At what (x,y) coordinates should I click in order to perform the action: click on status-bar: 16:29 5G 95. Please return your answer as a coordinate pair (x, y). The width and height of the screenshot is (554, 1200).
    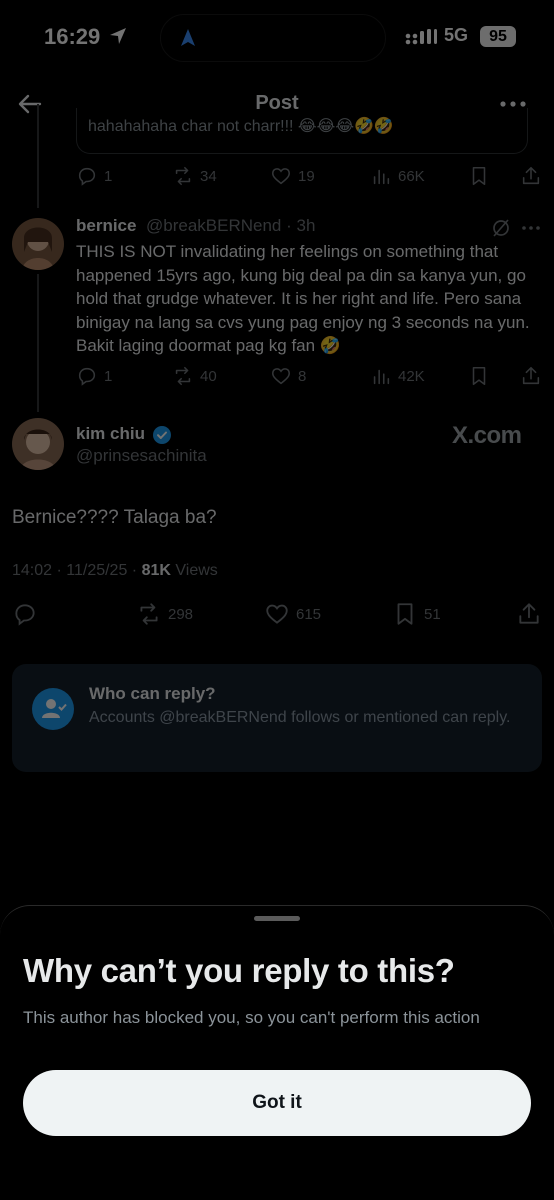
    Looking at the image, I should click on (277, 38).